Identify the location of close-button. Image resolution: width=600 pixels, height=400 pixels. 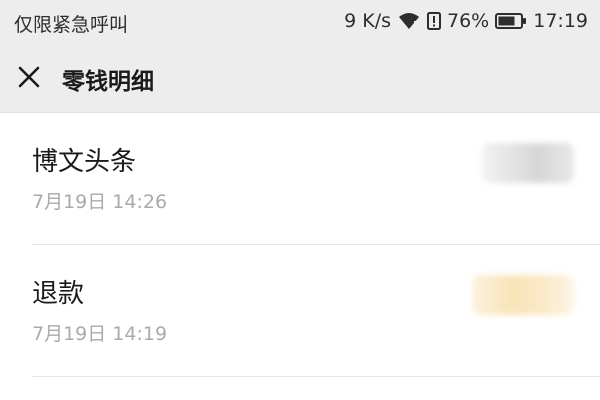
(29, 77).